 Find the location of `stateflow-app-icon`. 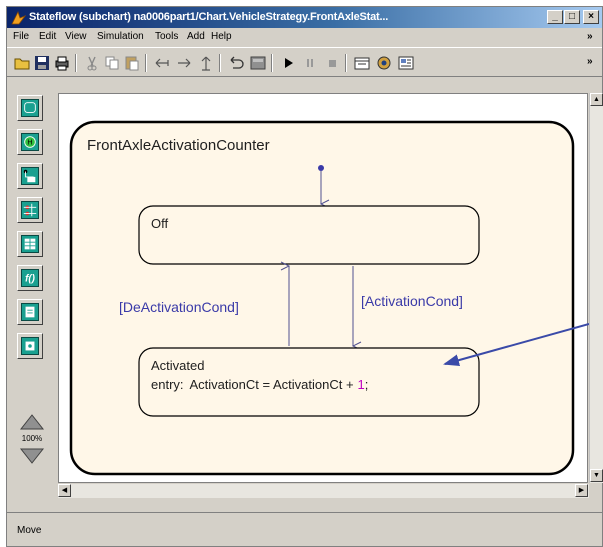

stateflow-app-icon is located at coordinates (18, 17).